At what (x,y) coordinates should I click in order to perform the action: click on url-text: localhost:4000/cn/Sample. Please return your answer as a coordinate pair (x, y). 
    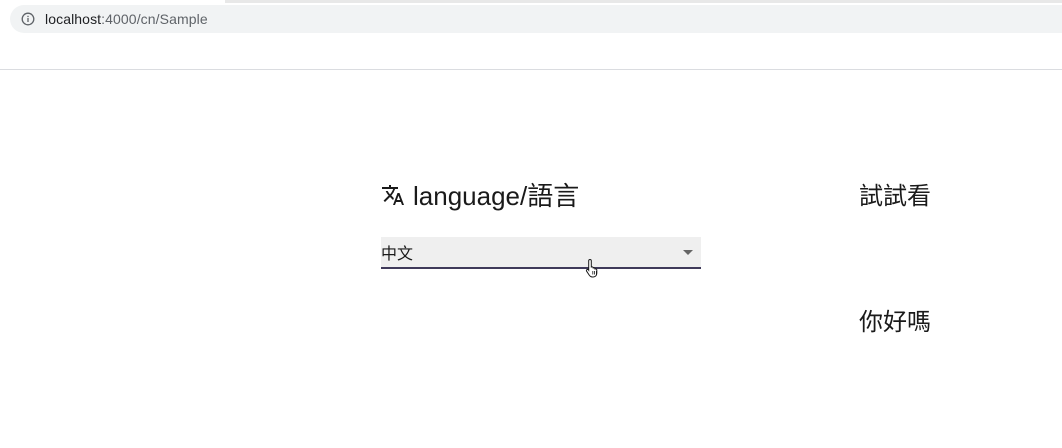
    Looking at the image, I should click on (126, 19).